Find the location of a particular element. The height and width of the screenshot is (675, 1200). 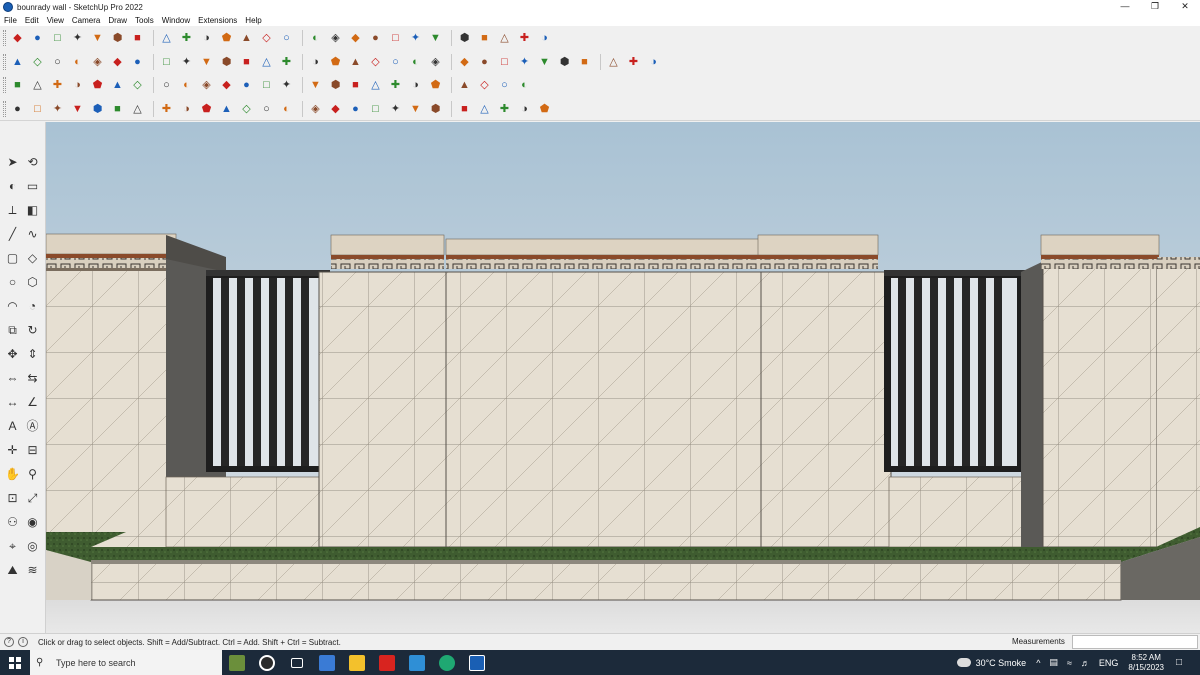

plugin-y-icon: ◑ is located at coordinates (524, 109).